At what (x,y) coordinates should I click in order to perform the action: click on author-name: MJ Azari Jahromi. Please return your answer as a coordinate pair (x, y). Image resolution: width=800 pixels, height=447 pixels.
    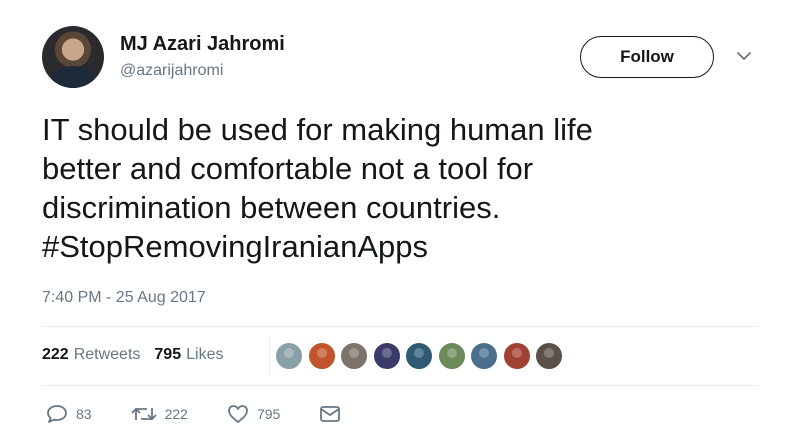
    Looking at the image, I should click on (202, 44).